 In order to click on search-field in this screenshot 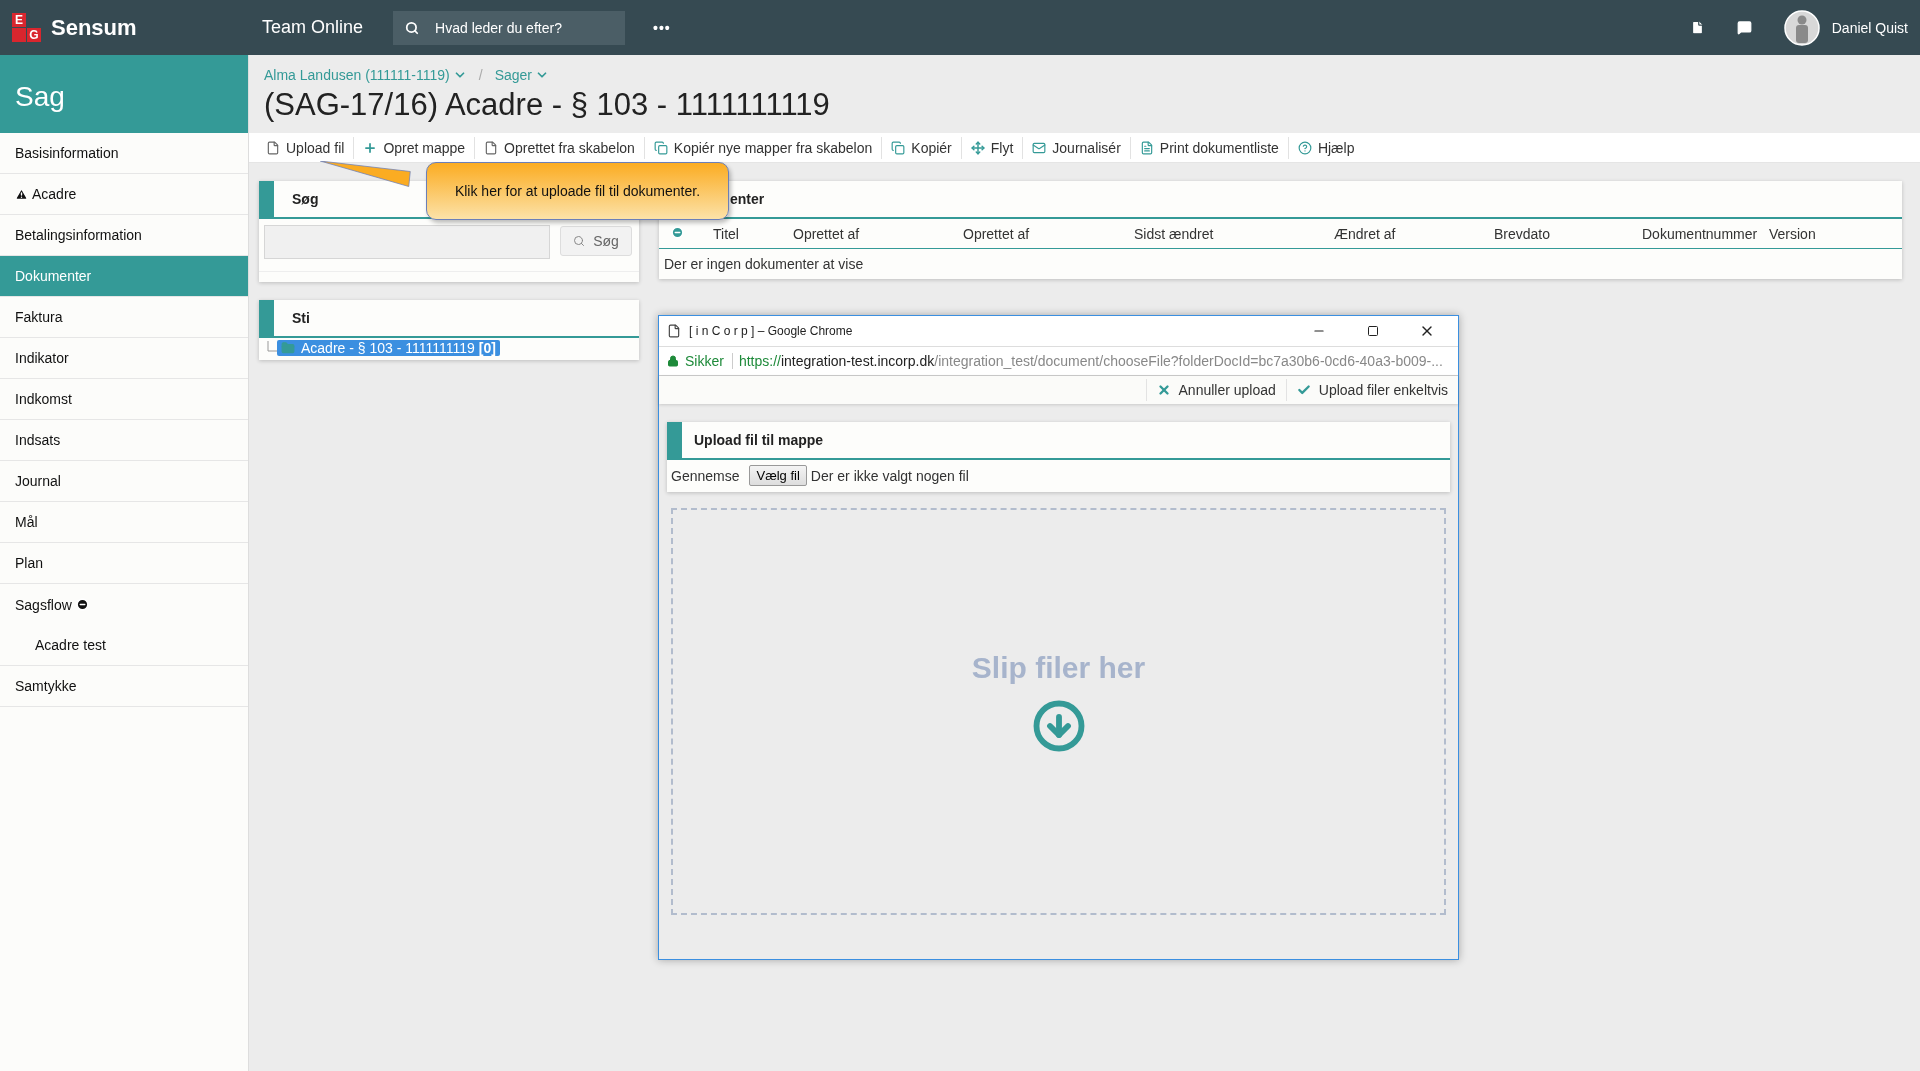, I will do `click(407, 242)`.